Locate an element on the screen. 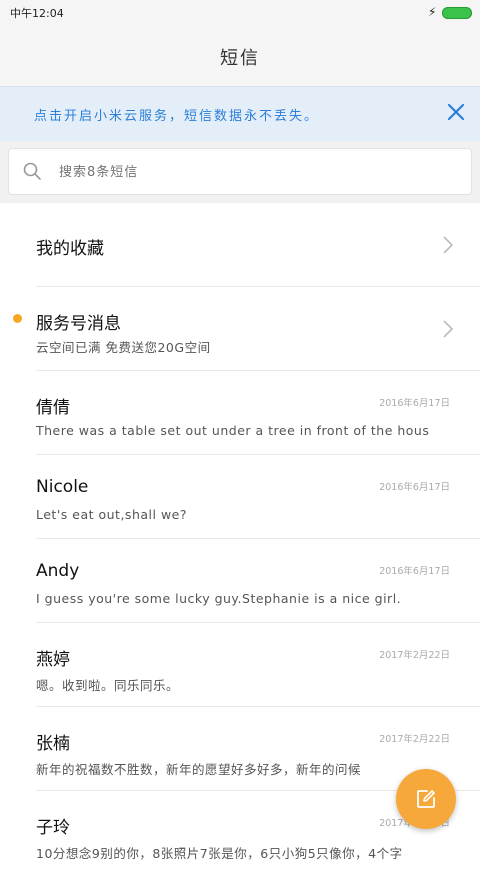 Image resolution: width=480 pixels, height=875 pixels. status-bar: 中午12:04 ⚡ is located at coordinates (240, 13).